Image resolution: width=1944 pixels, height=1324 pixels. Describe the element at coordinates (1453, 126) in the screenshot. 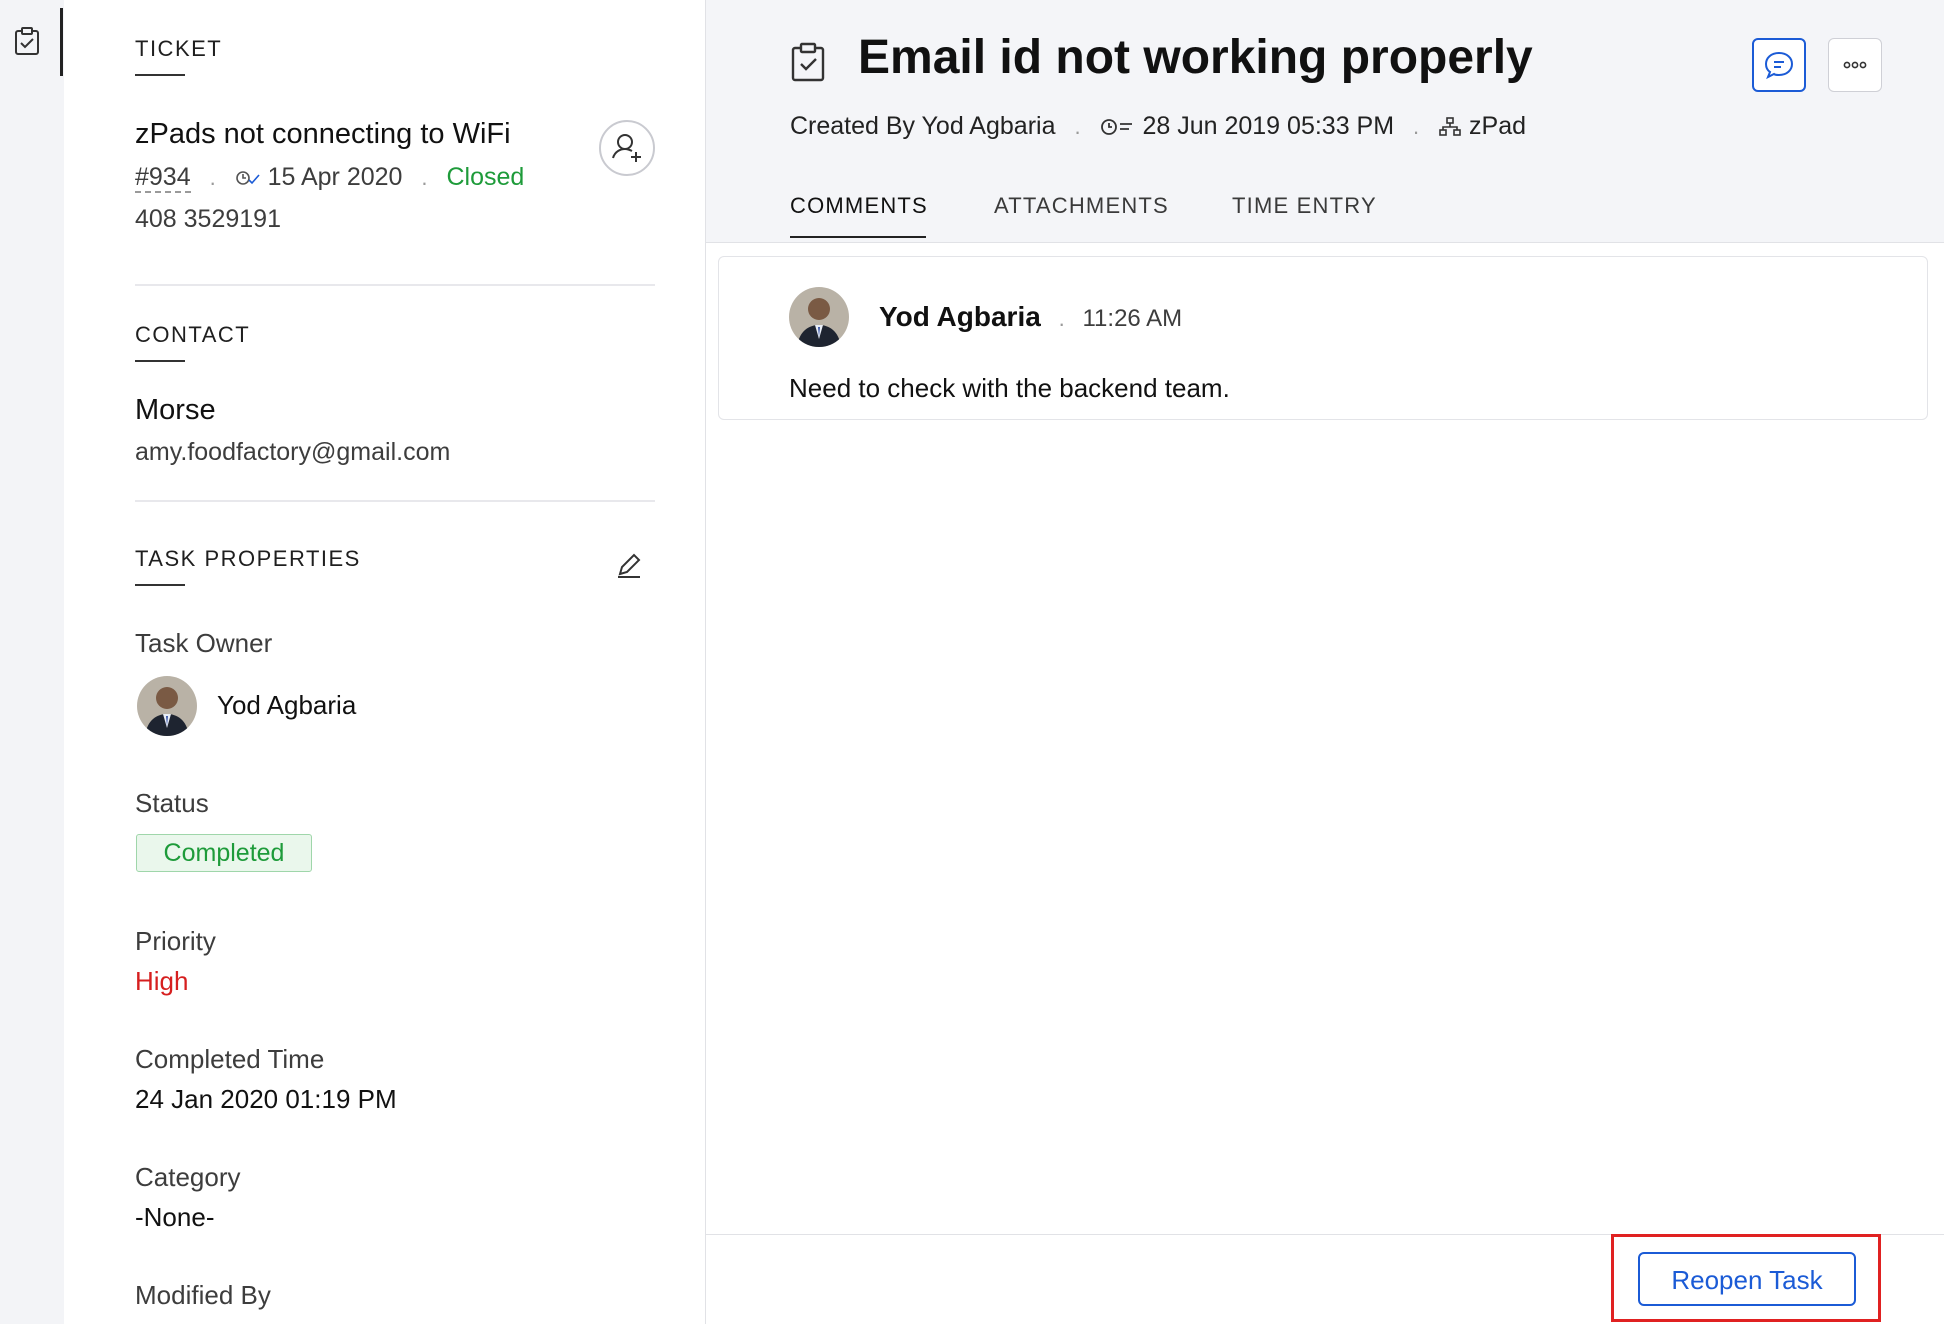

I see `department-icon` at that location.